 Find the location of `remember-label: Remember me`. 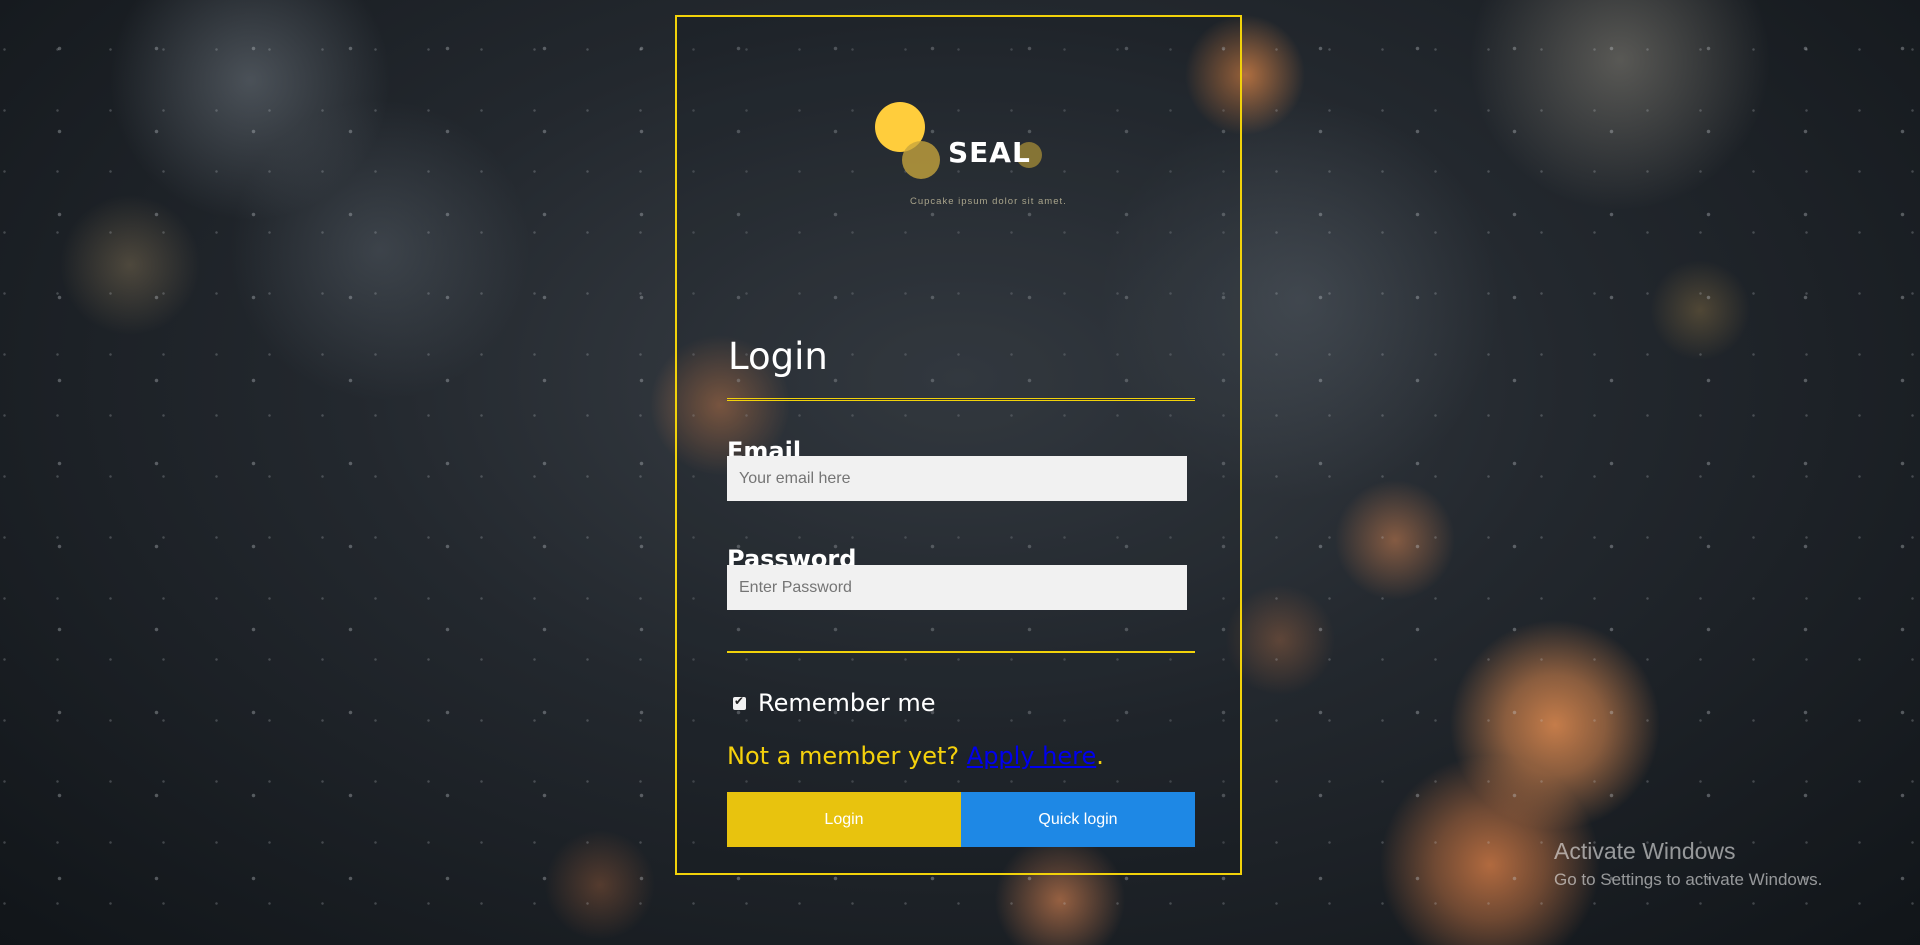

remember-label: Remember me is located at coordinates (847, 703).